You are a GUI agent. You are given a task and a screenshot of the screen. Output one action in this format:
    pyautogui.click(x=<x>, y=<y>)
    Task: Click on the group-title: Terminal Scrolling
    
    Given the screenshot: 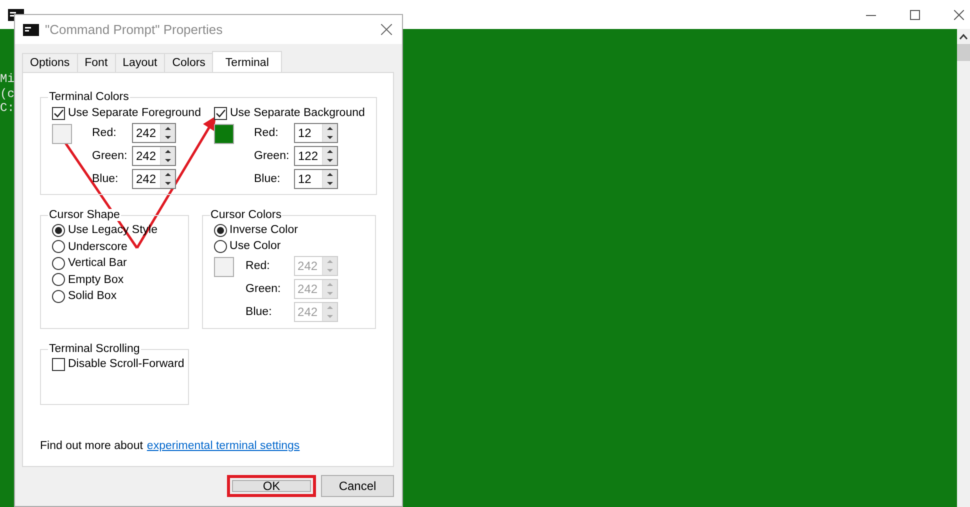 What is the action you would take?
    pyautogui.click(x=94, y=349)
    